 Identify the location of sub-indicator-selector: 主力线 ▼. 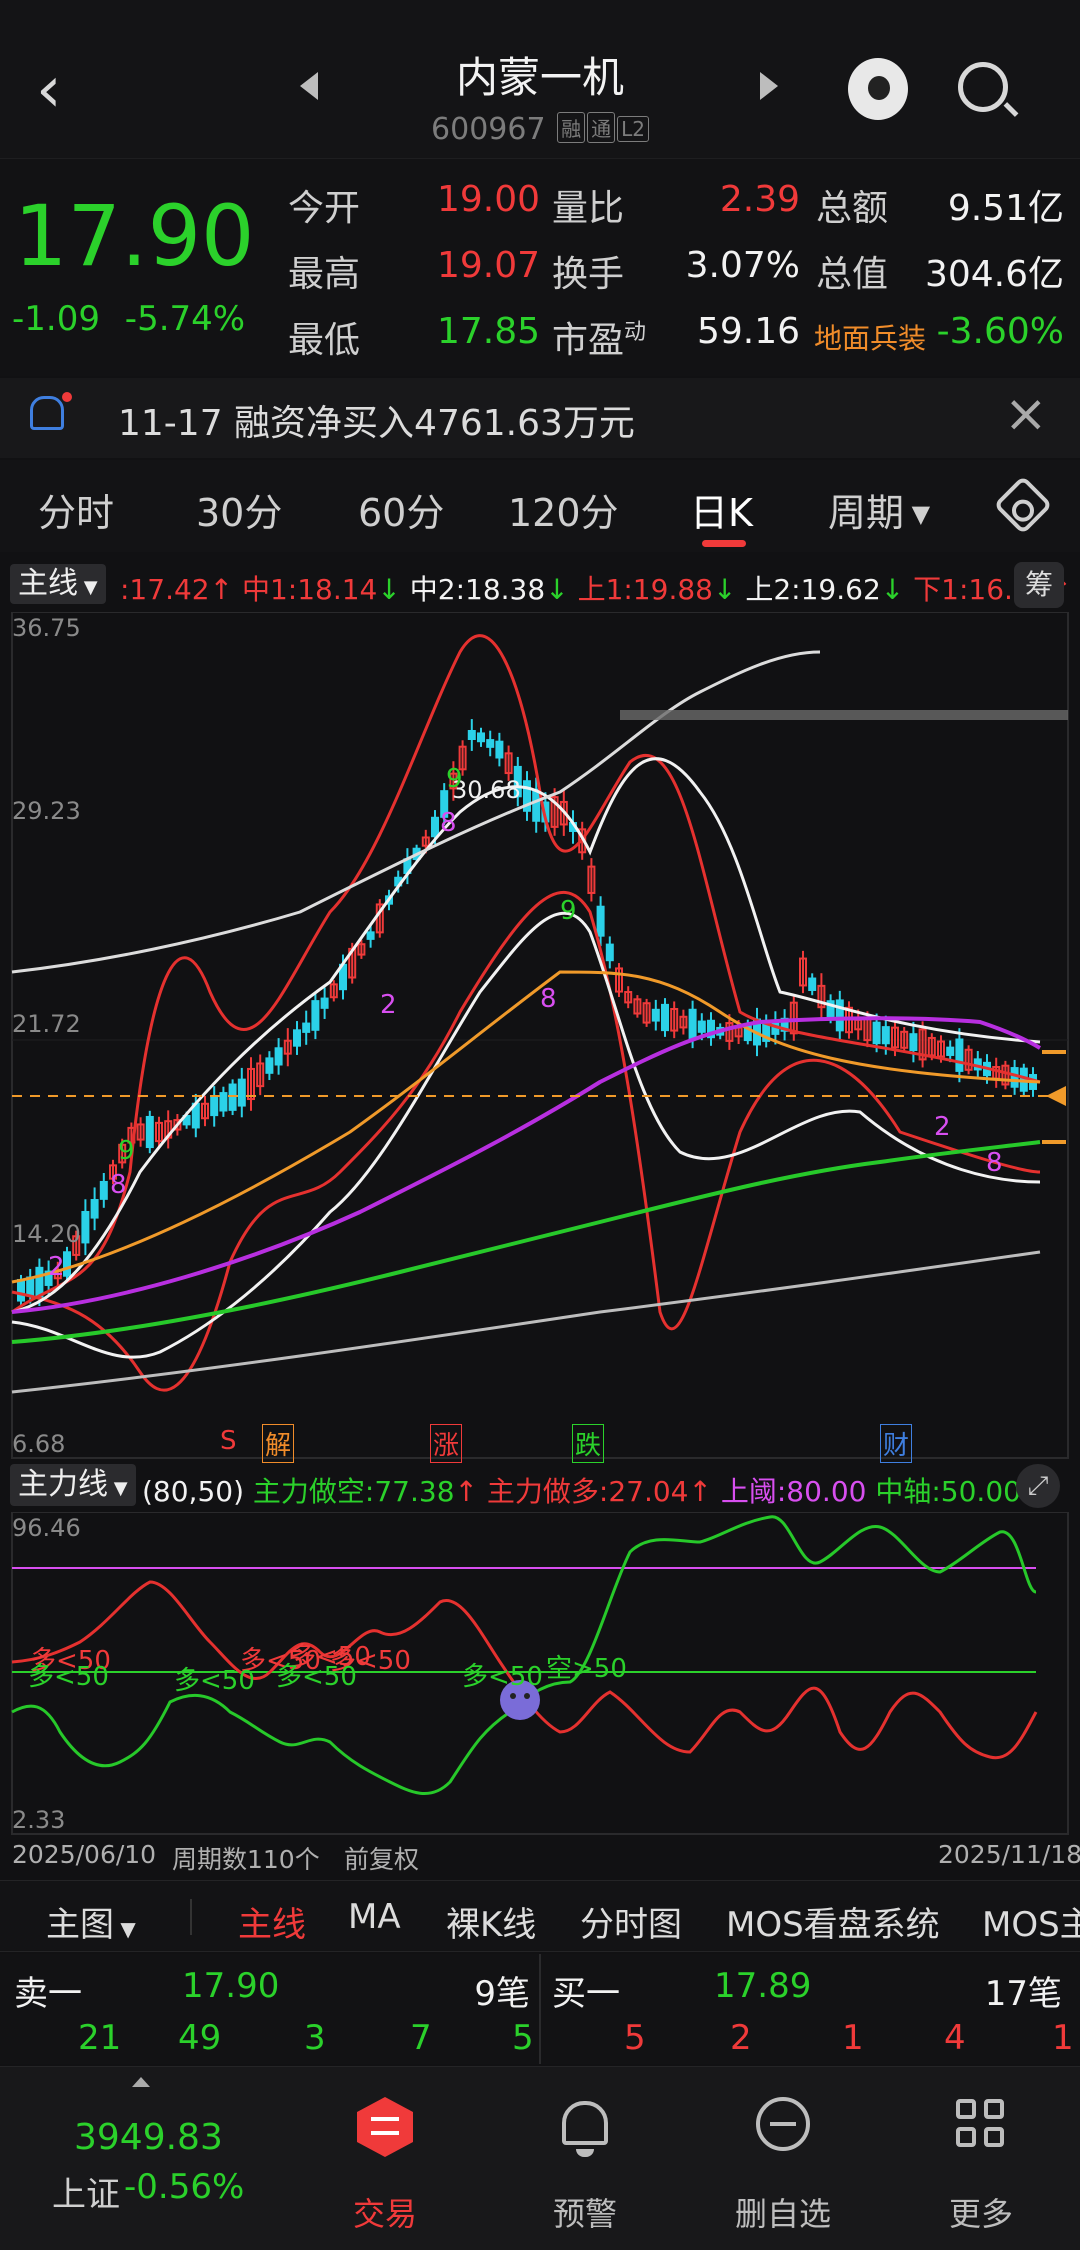
(73, 1485).